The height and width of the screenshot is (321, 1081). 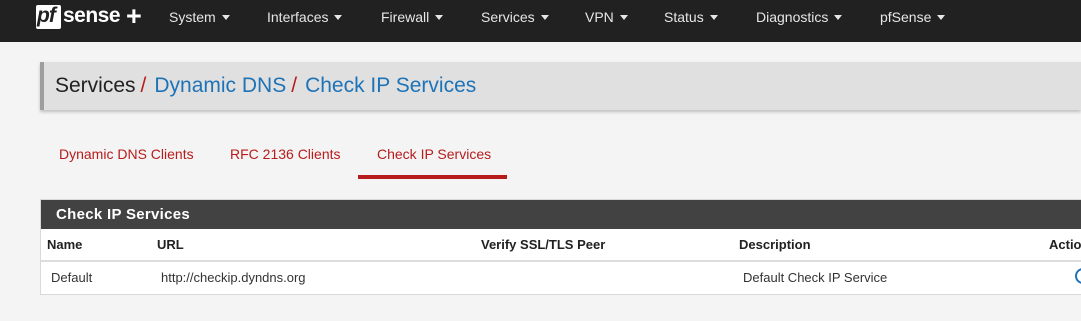 What do you see at coordinates (599, 17) in the screenshot?
I see `nav-menu-label: VPN` at bounding box center [599, 17].